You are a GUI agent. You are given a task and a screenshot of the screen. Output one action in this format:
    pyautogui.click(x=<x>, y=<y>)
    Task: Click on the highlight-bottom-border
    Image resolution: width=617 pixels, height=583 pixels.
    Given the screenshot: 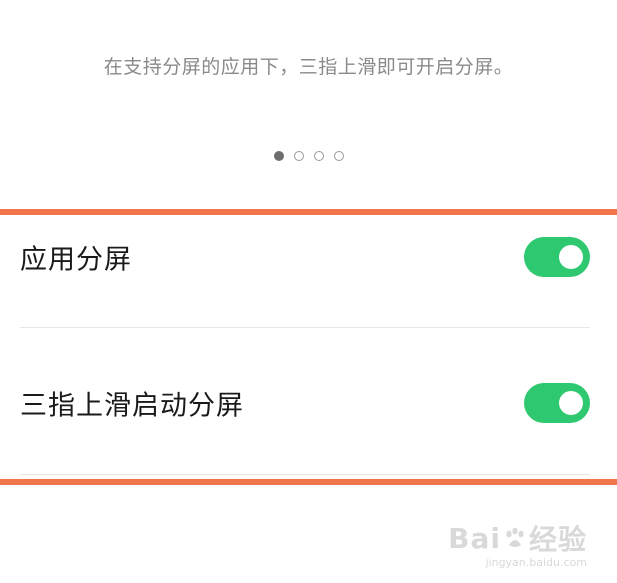 What is the action you would take?
    pyautogui.click(x=308, y=482)
    